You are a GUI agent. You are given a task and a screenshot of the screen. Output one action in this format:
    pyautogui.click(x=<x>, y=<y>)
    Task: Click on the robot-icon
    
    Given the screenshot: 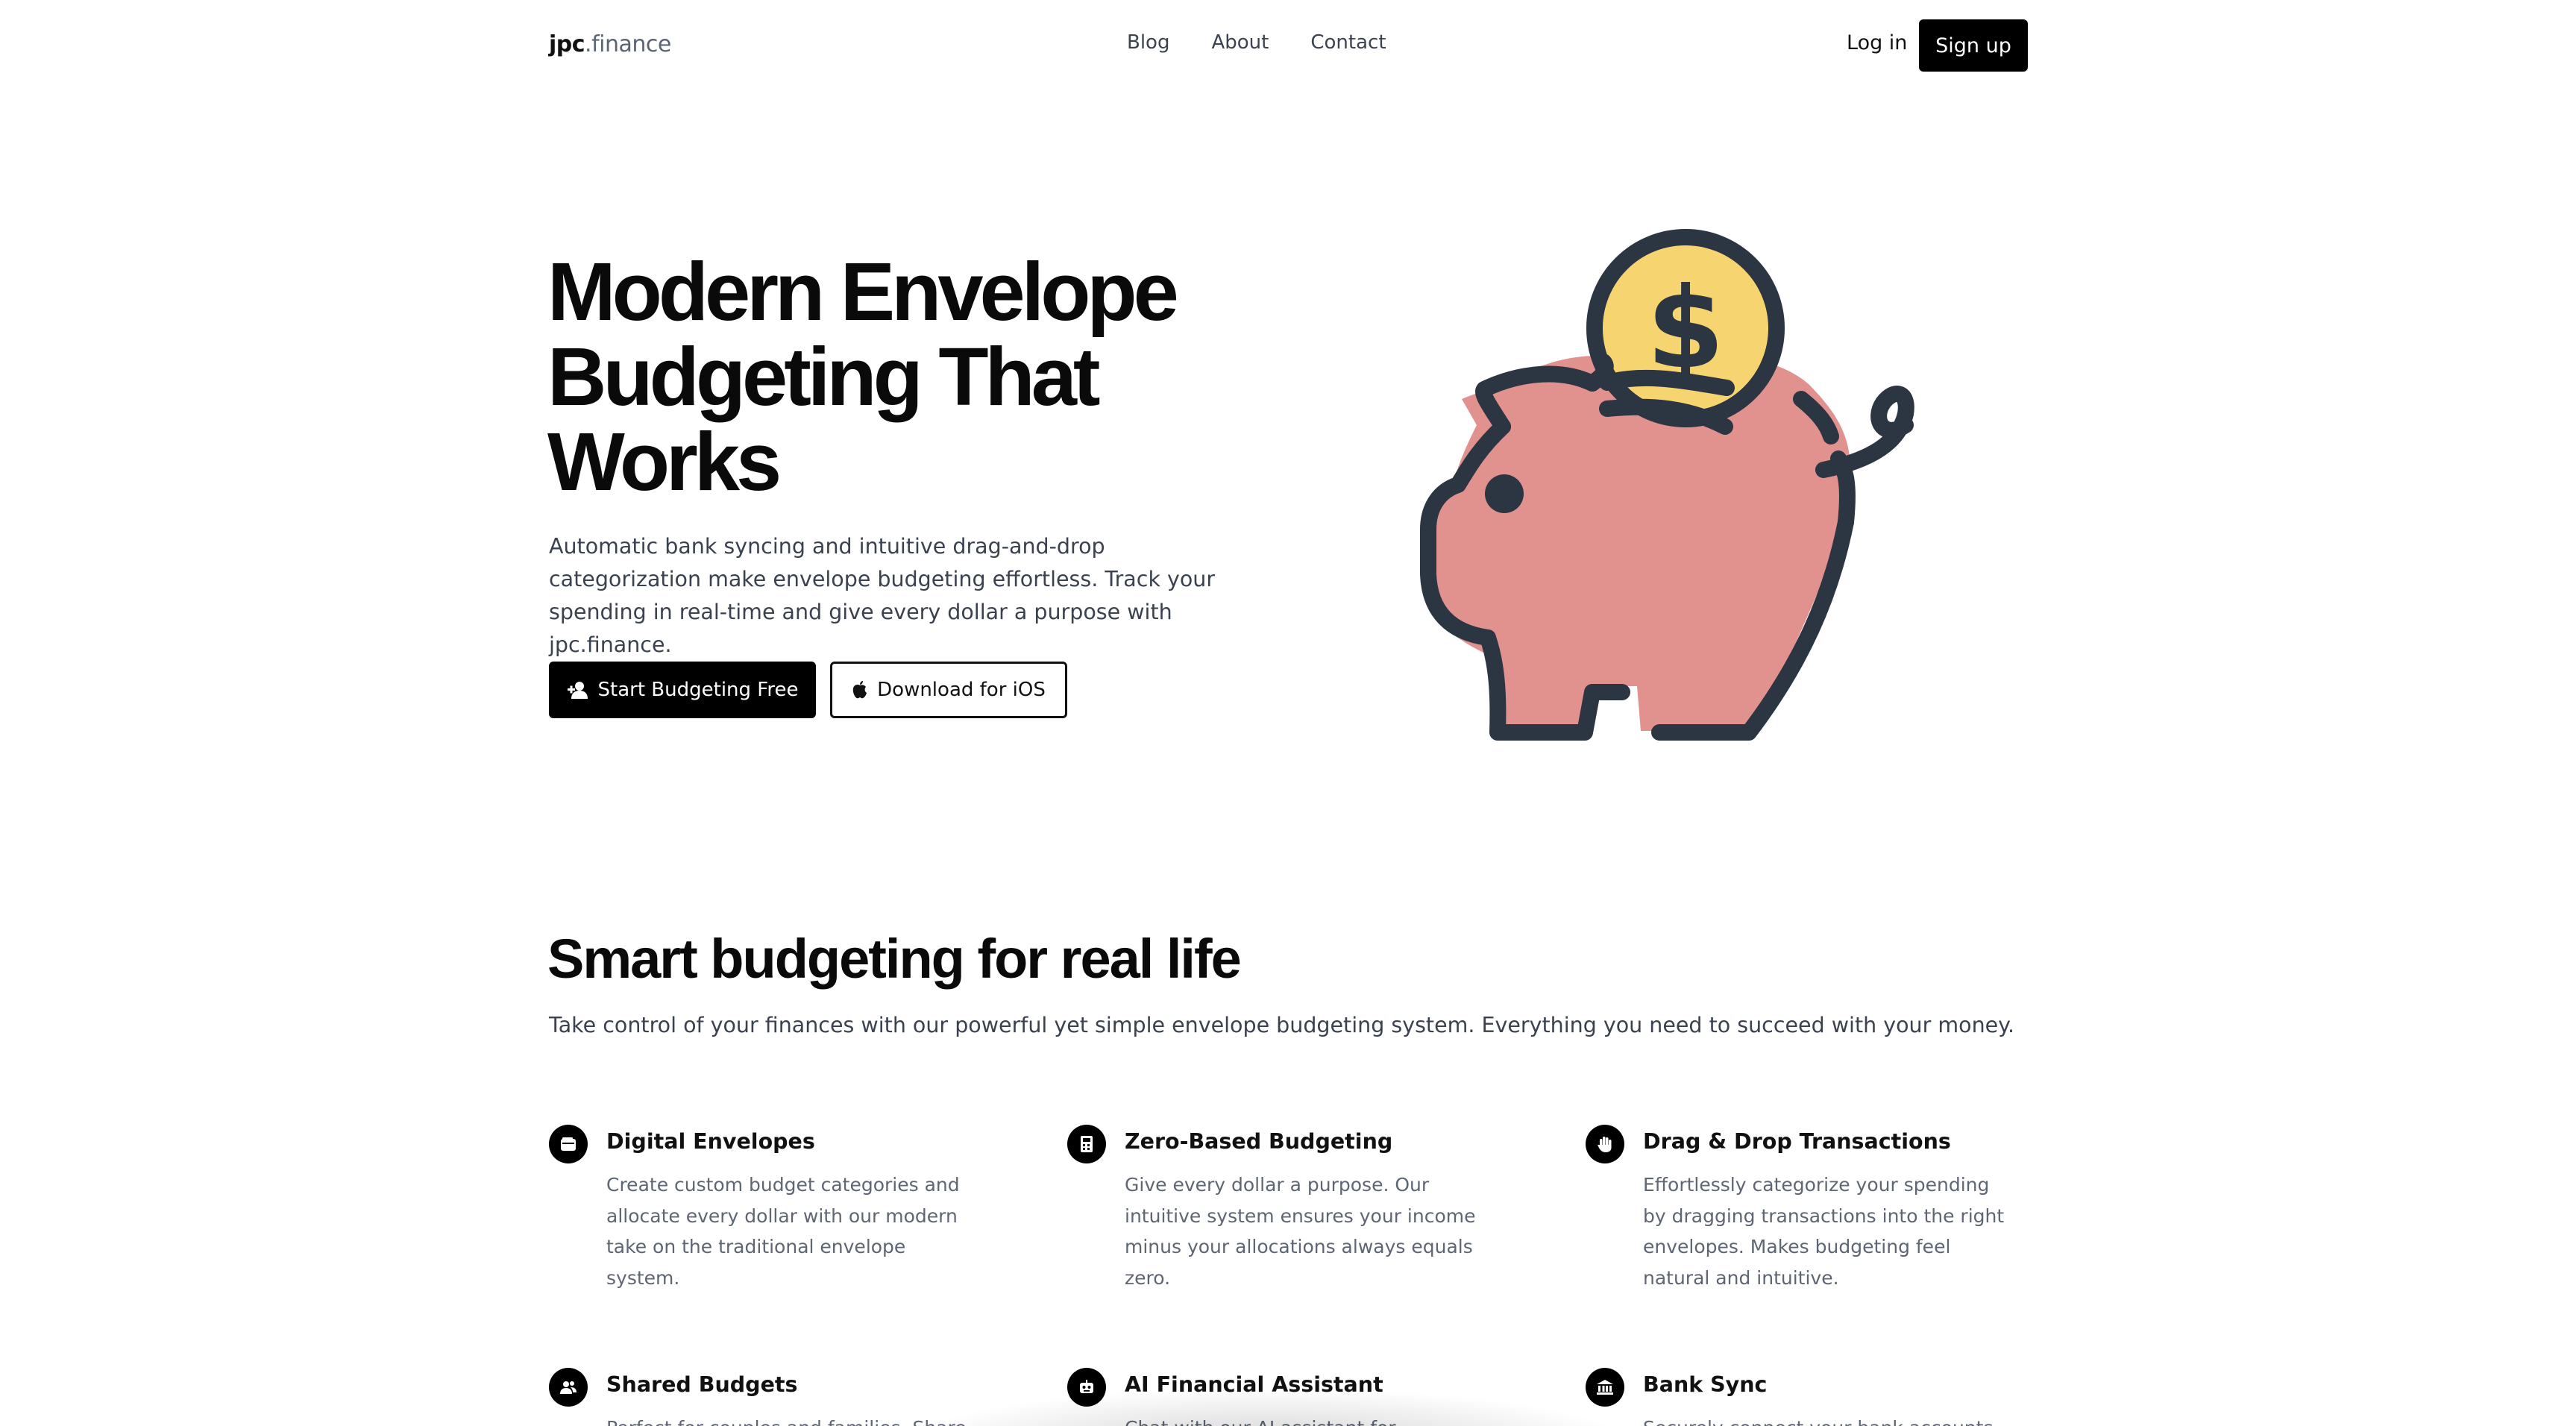 What is the action you would take?
    pyautogui.click(x=1087, y=1387)
    